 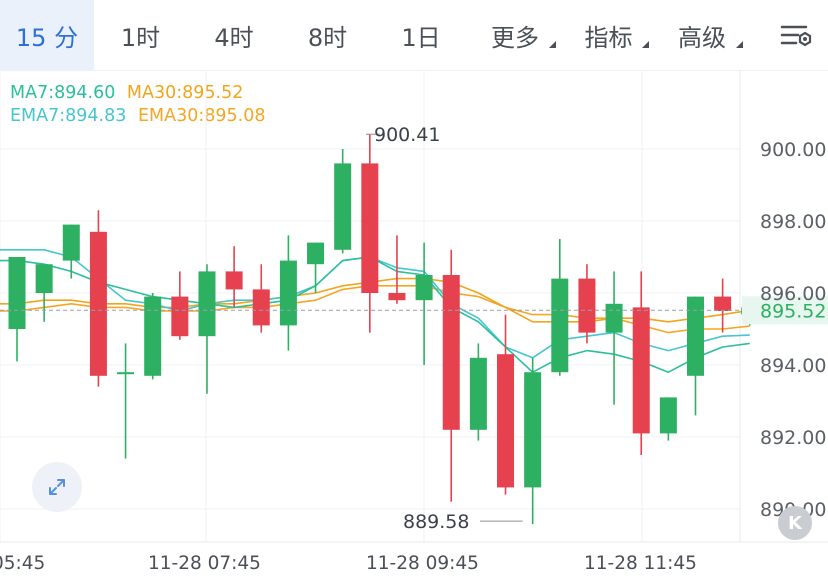 I want to click on chart-settings-icon, so click(x=796, y=36).